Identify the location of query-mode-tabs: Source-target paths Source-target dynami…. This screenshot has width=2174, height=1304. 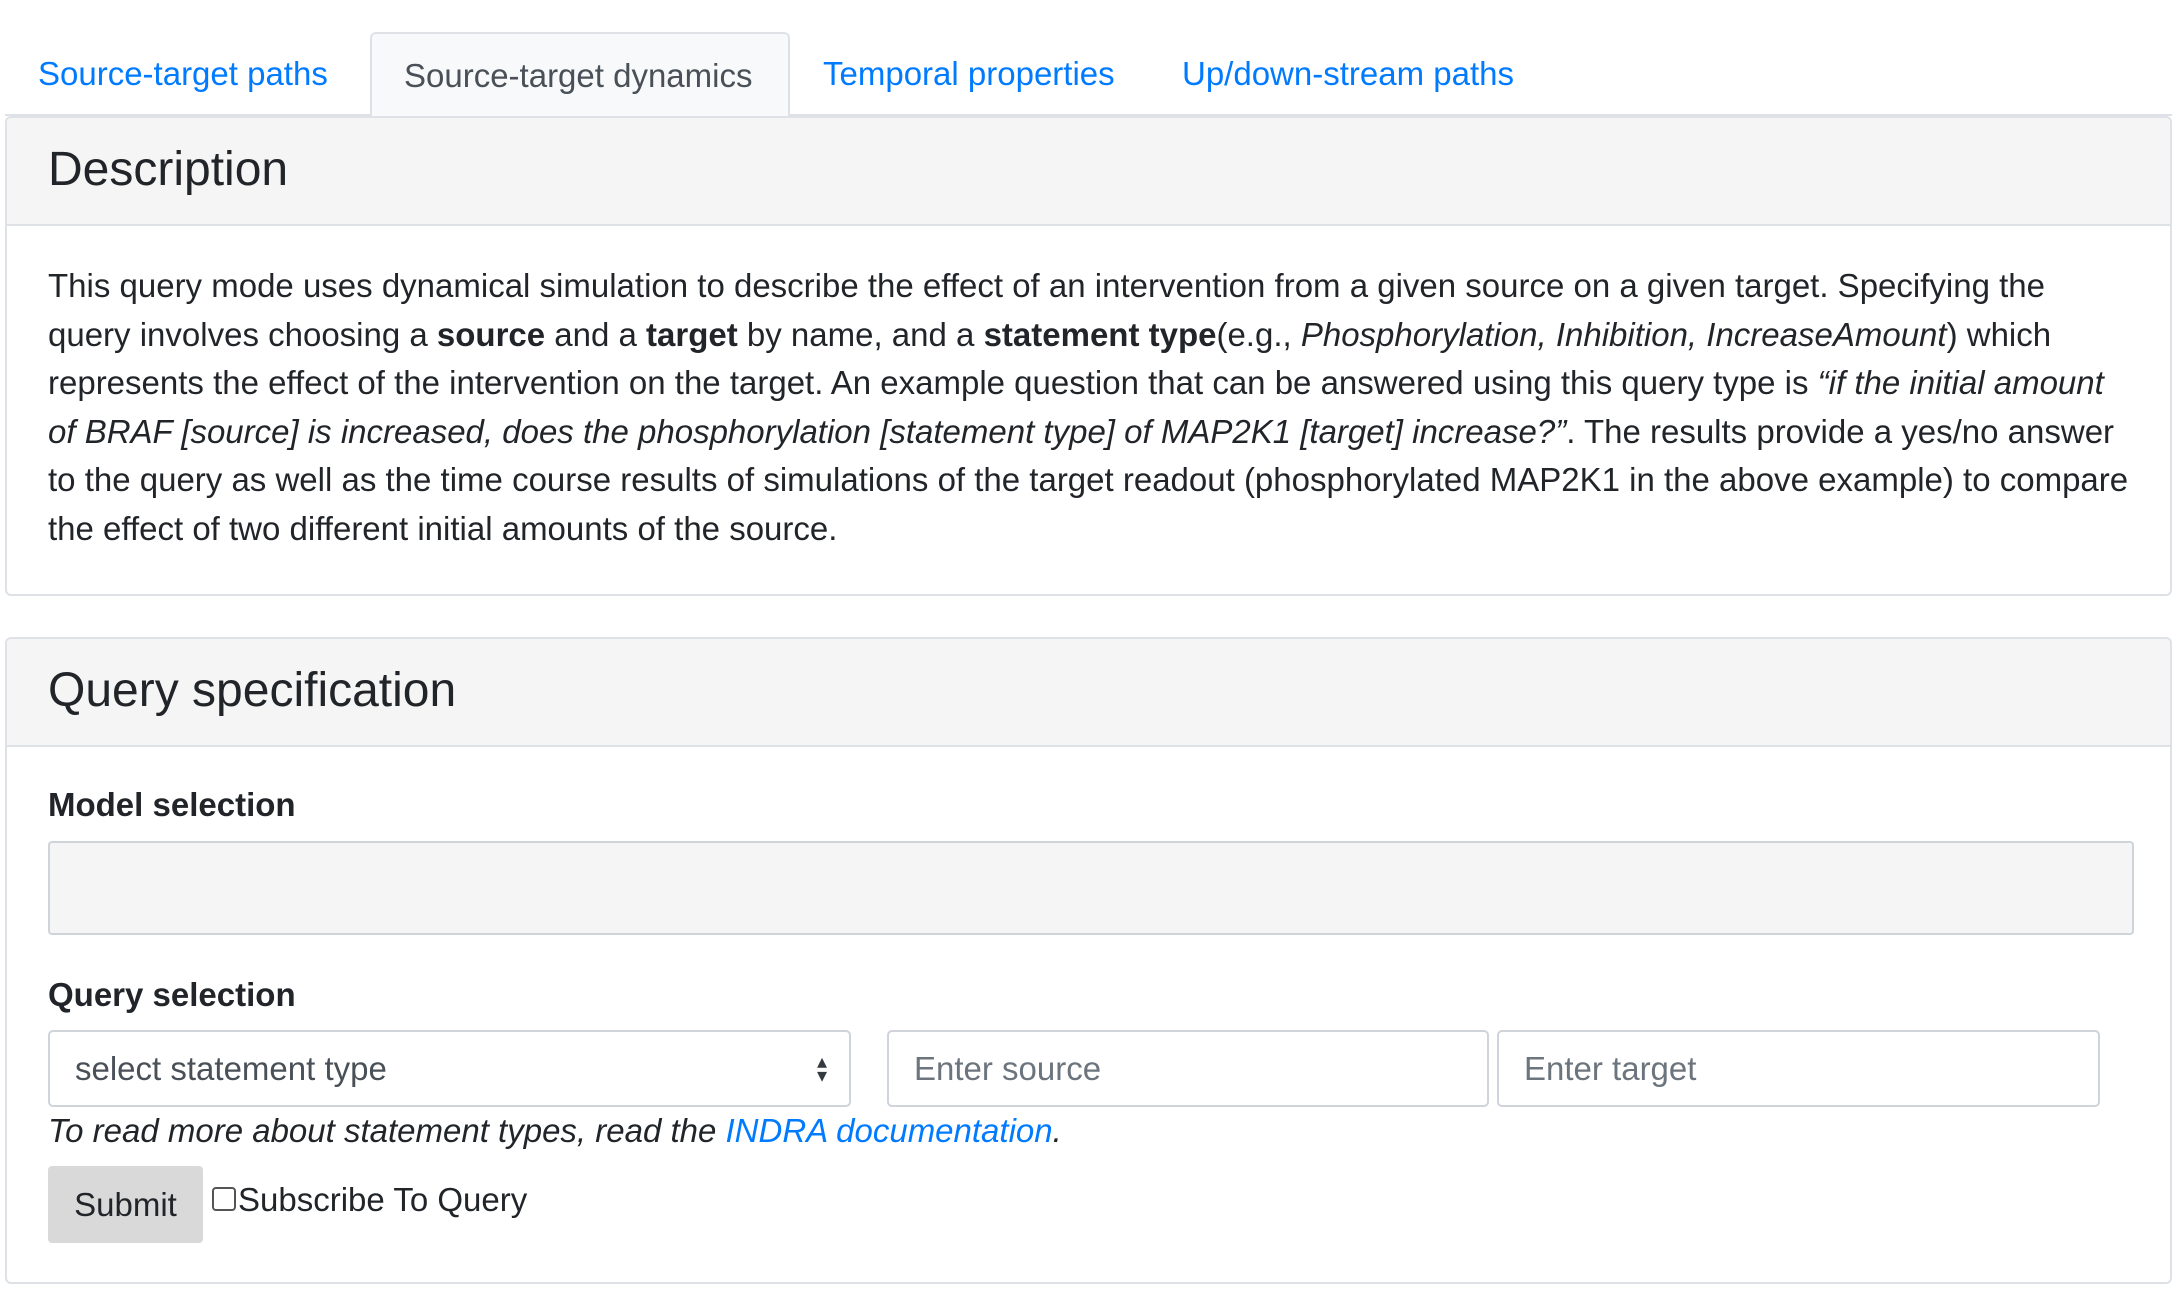
(1088, 59).